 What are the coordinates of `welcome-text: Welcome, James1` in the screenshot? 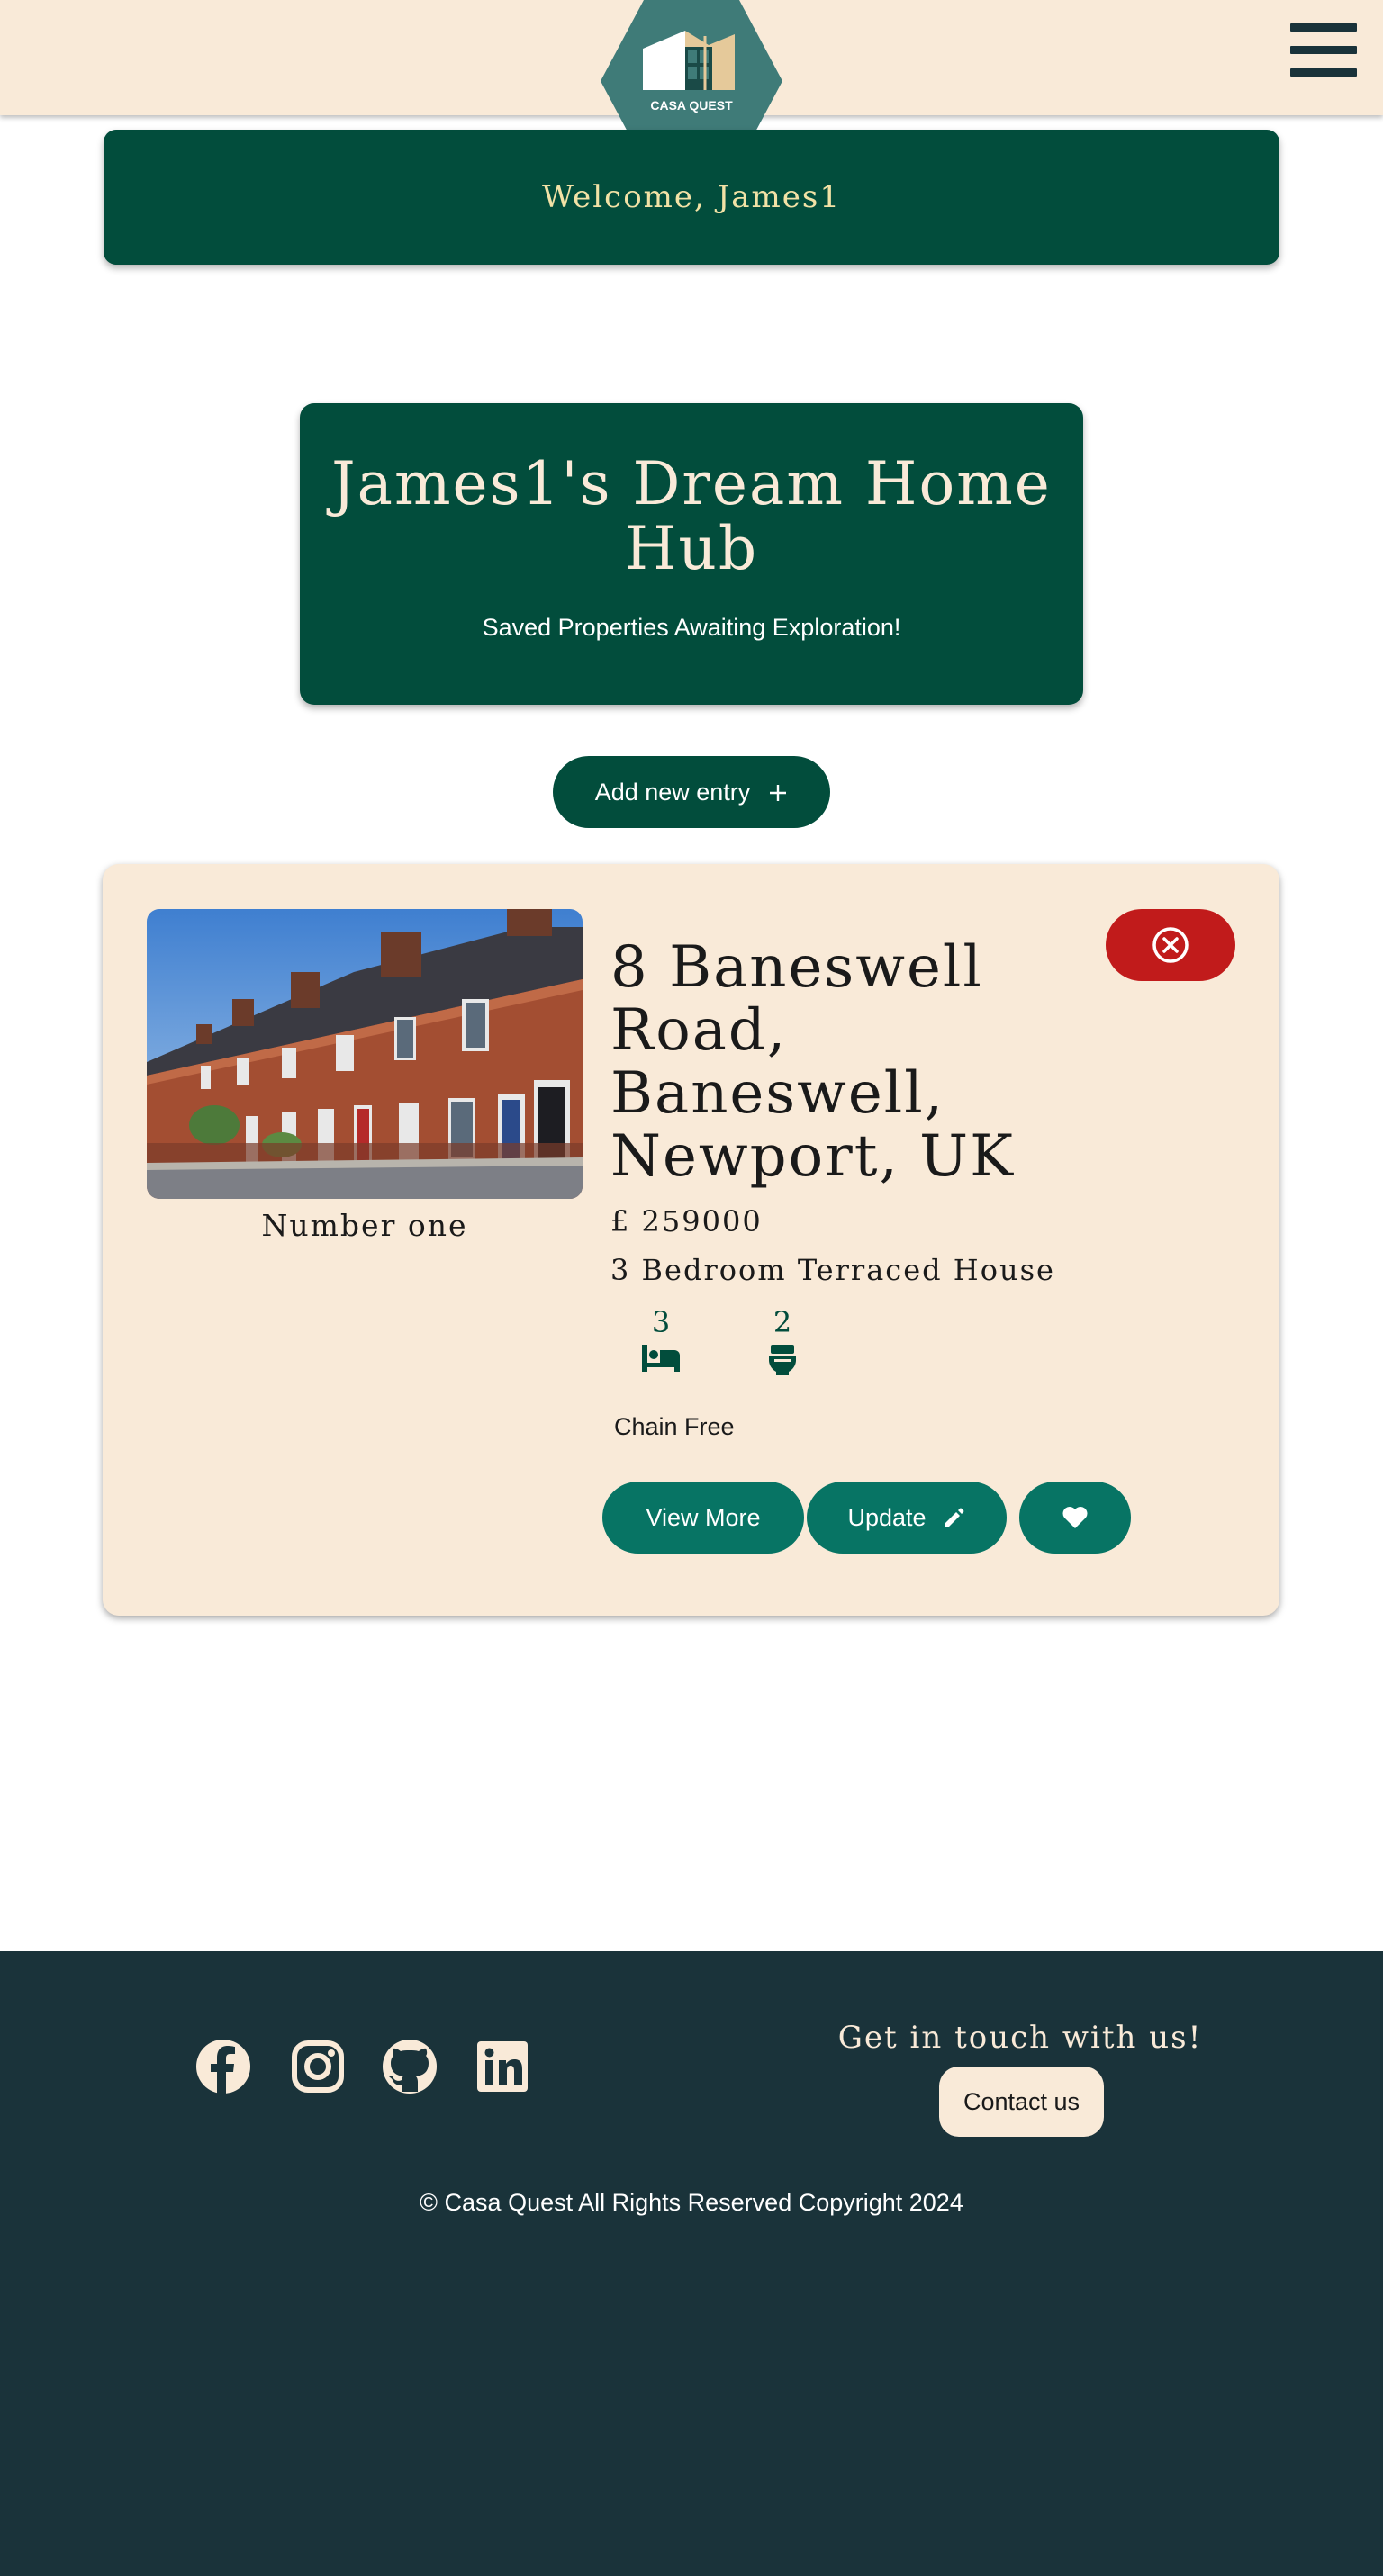 It's located at (691, 197).